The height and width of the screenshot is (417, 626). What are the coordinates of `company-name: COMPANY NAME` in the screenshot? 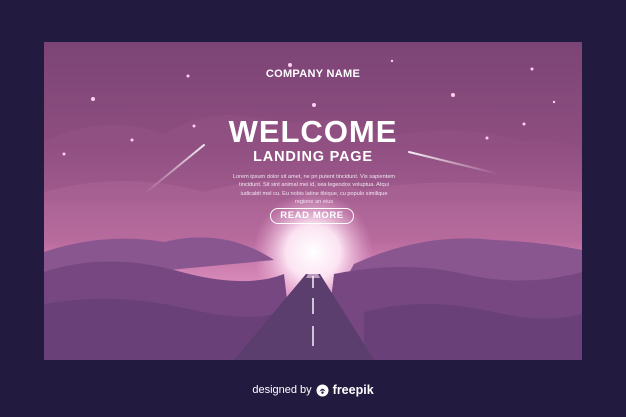 It's located at (313, 74).